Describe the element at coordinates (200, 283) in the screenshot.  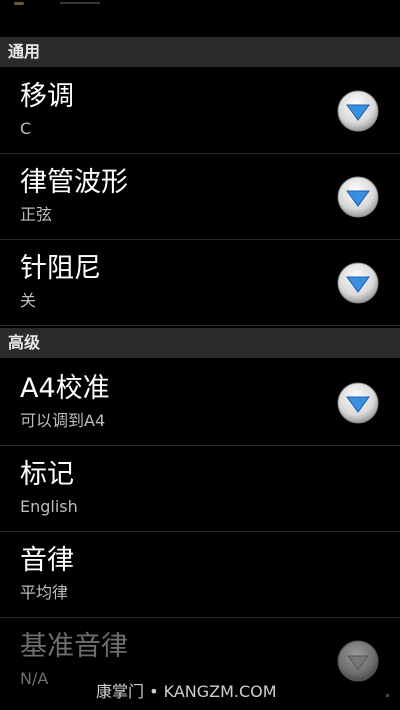
I see `pref-needle-damping: 针阻尼 关` at that location.